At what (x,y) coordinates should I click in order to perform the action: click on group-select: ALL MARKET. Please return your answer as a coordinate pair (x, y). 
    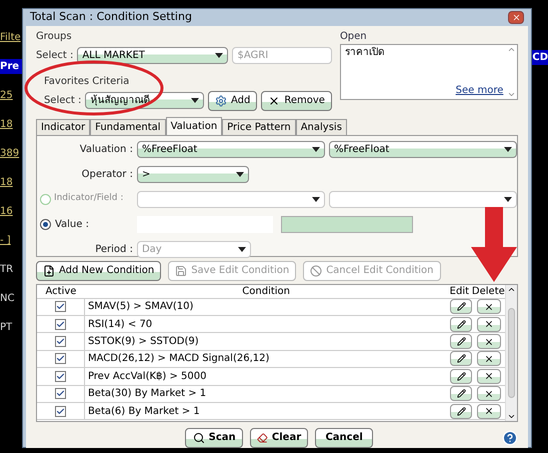
    Looking at the image, I should click on (152, 55).